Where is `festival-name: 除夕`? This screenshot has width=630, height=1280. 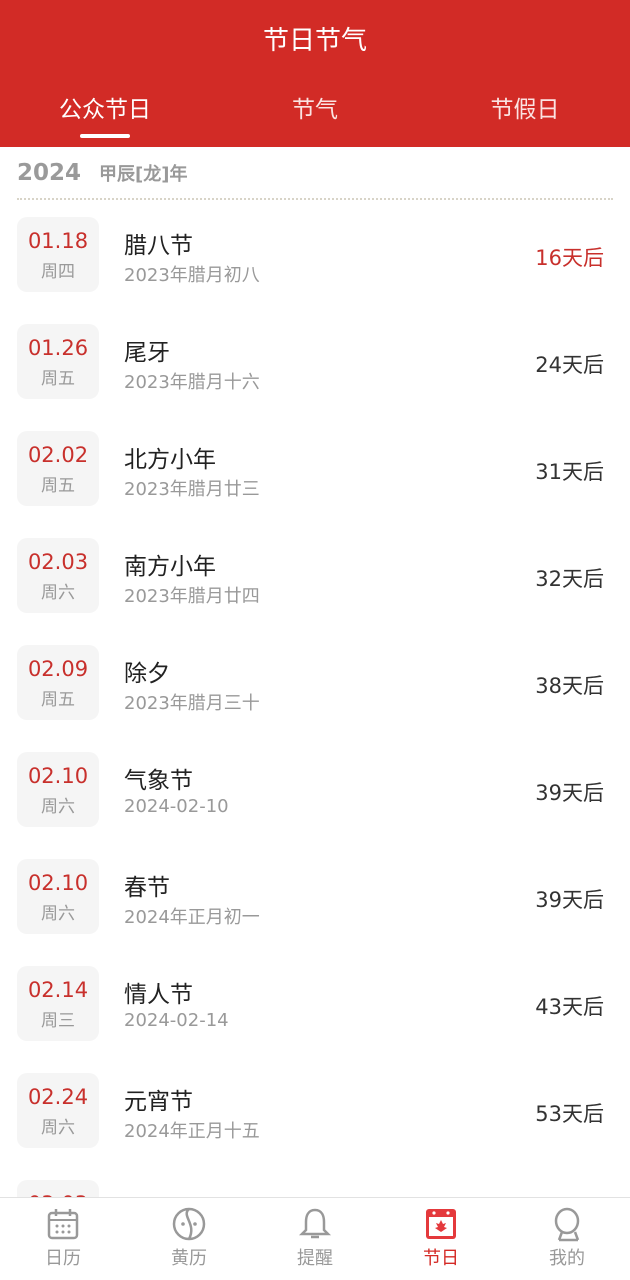
festival-name: 除夕 is located at coordinates (147, 674).